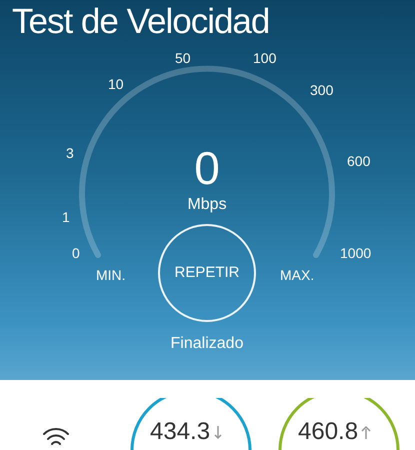 Image resolution: width=415 pixels, height=450 pixels. What do you see at coordinates (56, 437) in the screenshot?
I see `wifi-icon` at bounding box center [56, 437].